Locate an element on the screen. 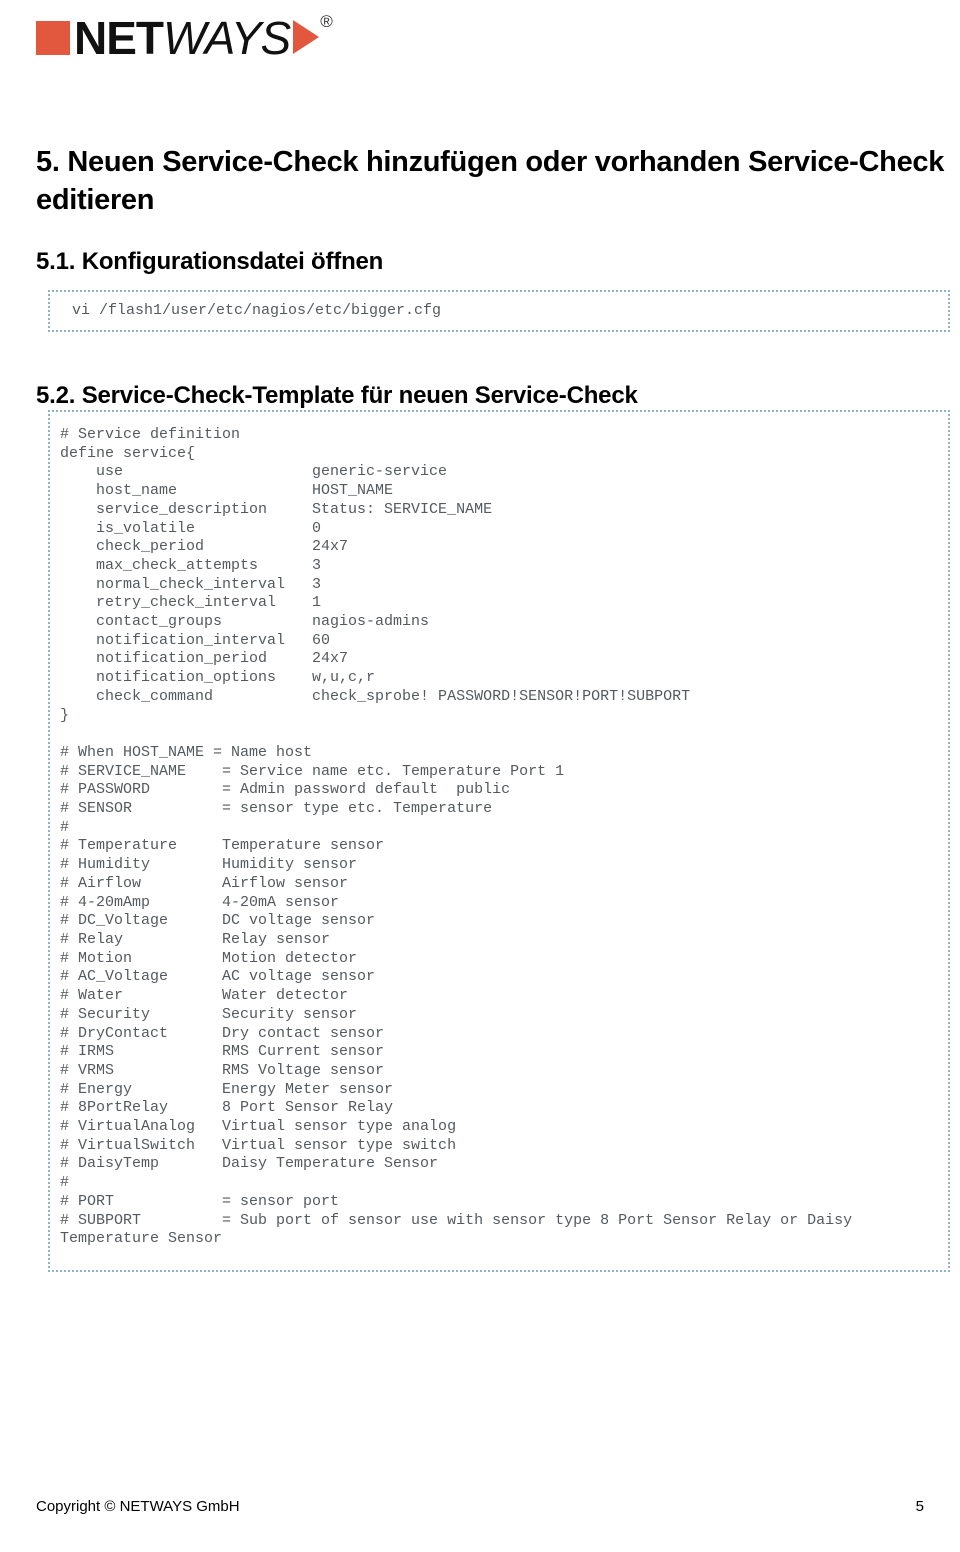 This screenshot has height=1552, width=960. page-footer: Copyright © NETWAYS GmbH 5 is located at coordinates (480, 1506).